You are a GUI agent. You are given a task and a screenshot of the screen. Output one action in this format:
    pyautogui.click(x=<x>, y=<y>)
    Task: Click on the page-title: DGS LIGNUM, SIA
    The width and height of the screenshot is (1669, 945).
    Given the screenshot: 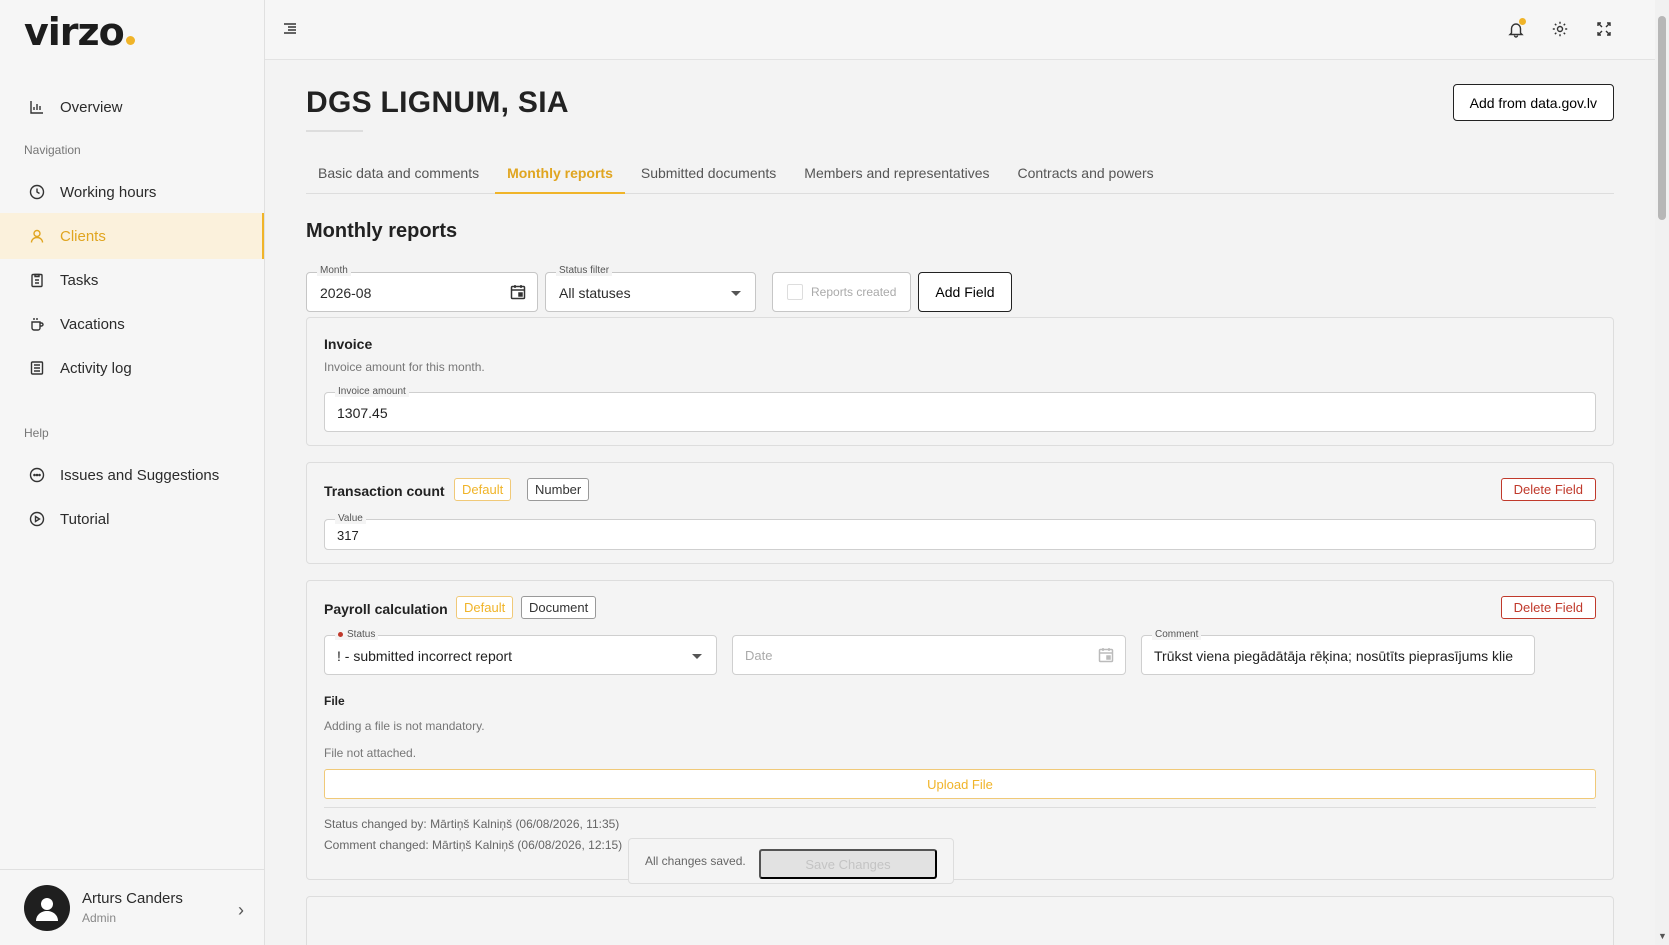 What is the action you would take?
    pyautogui.click(x=437, y=102)
    